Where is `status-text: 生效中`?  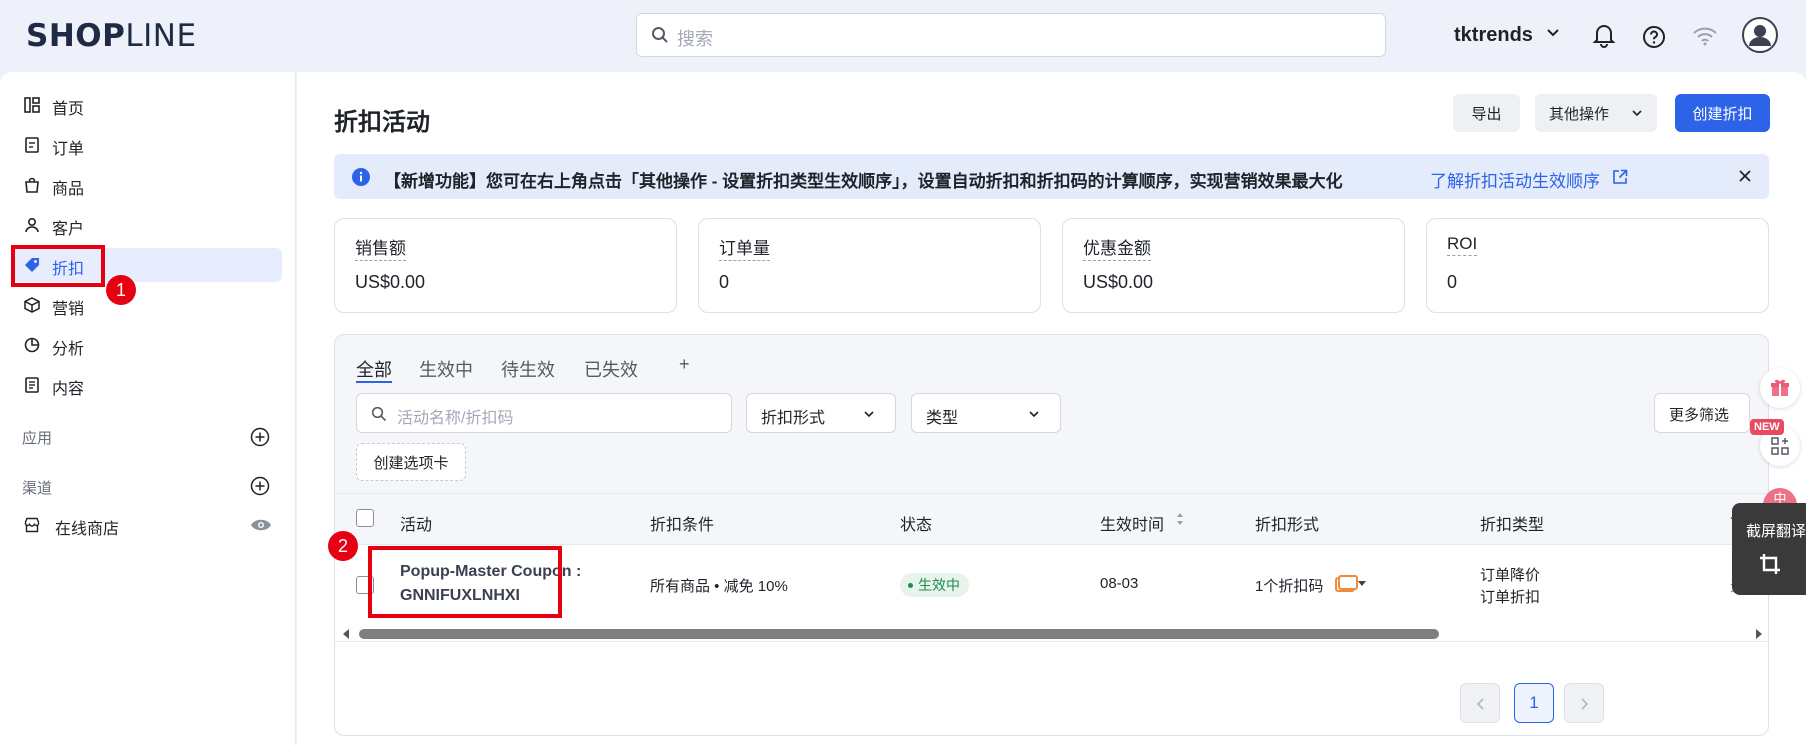 status-text: 生效中 is located at coordinates (939, 585).